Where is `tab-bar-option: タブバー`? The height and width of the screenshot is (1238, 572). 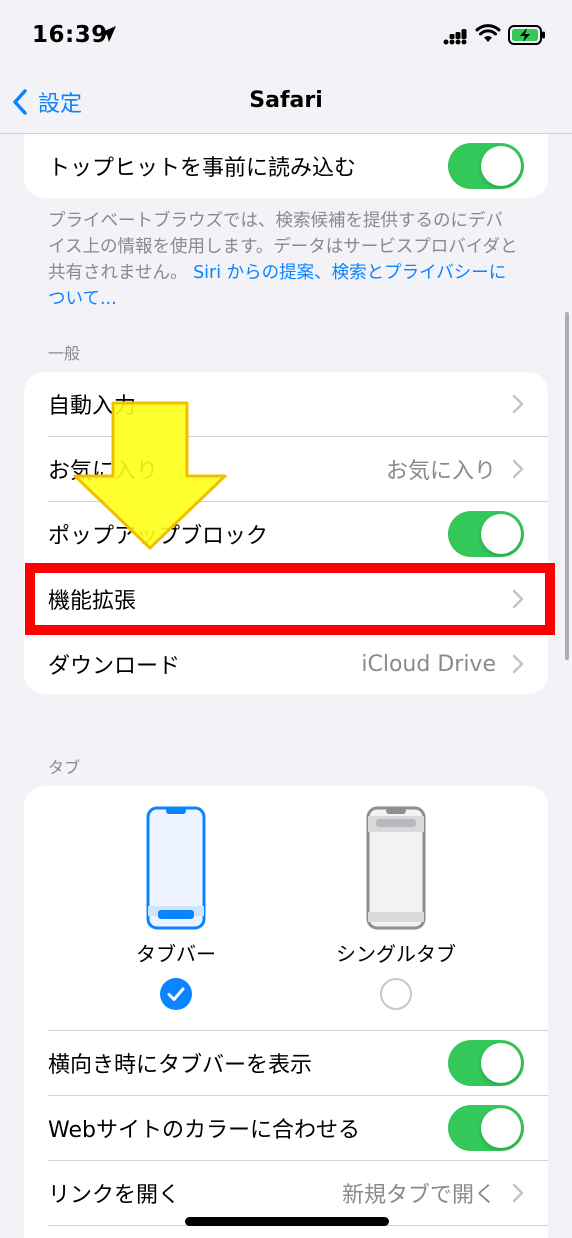
tab-bar-option: タブバー is located at coordinates (176, 906).